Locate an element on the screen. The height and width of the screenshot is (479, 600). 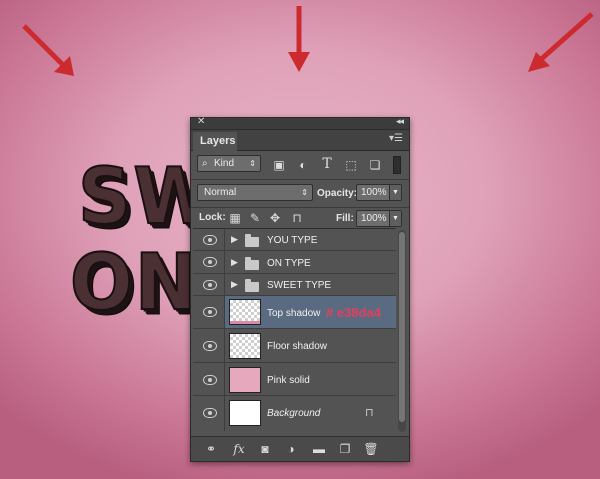
opacity-field: 100% ▼ is located at coordinates (379, 192).